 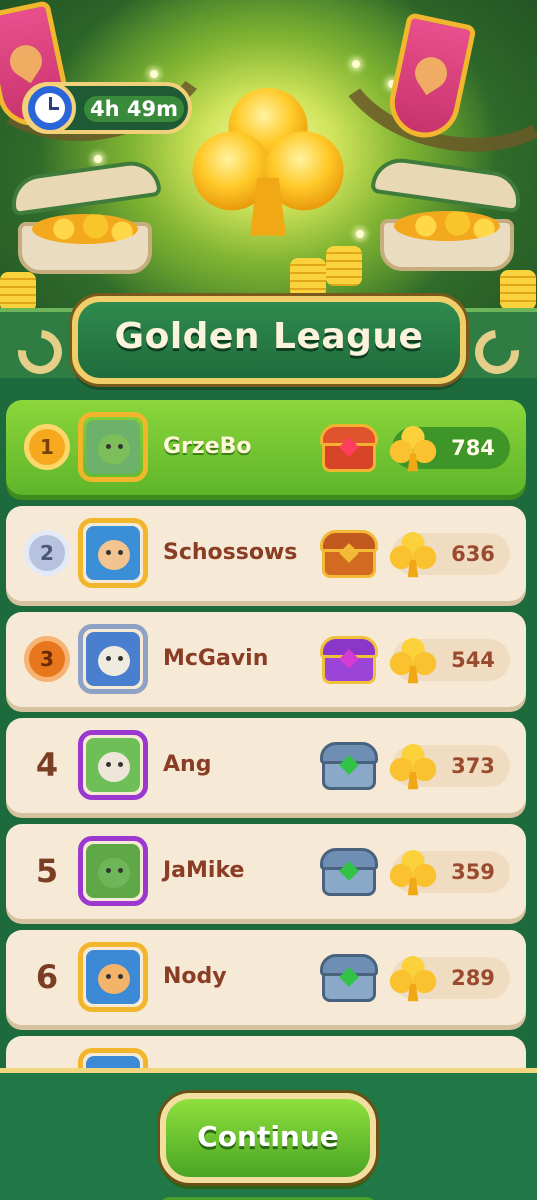 What do you see at coordinates (204, 870) in the screenshot?
I see `player-name: JaMike` at bounding box center [204, 870].